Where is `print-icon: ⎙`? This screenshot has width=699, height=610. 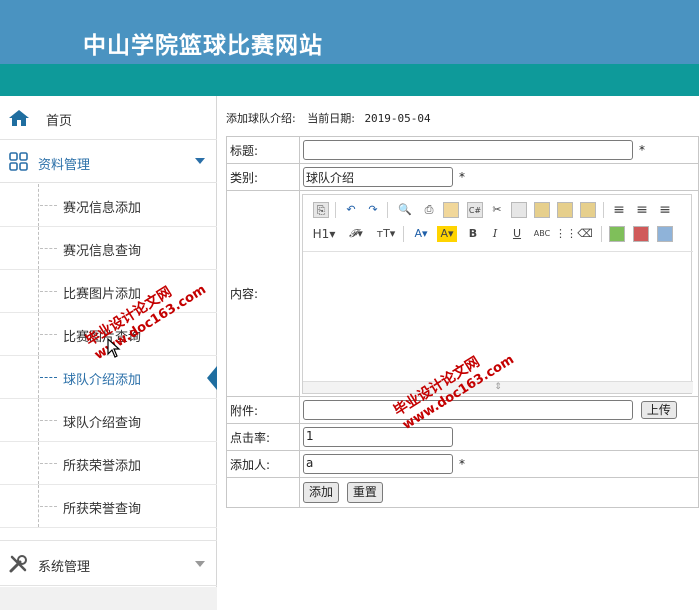 print-icon: ⎙ is located at coordinates (429, 210).